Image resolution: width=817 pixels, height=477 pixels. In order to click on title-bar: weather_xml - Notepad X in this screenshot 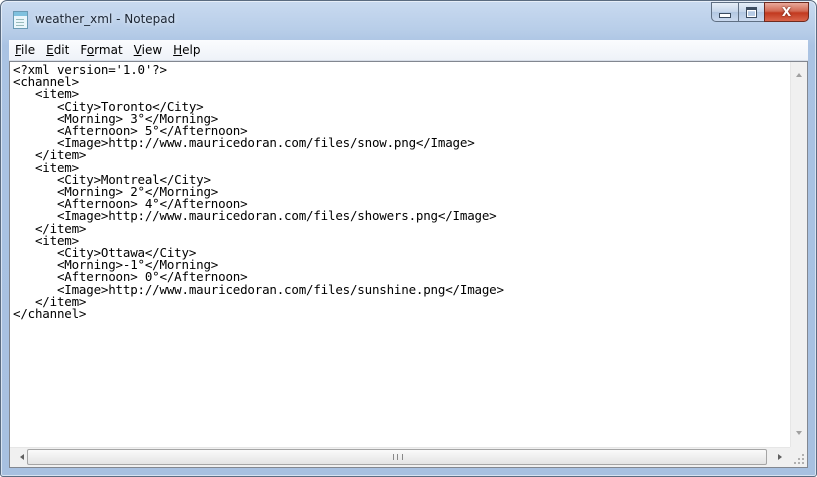, I will do `click(408, 20)`.